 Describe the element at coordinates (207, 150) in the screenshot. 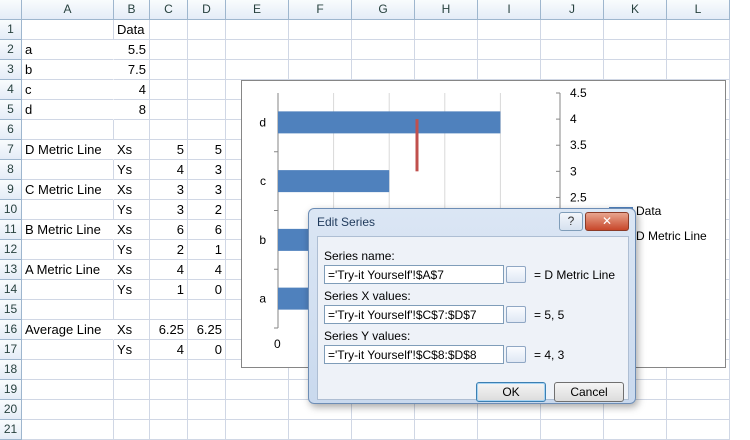

I see `cell-d7: 5` at that location.